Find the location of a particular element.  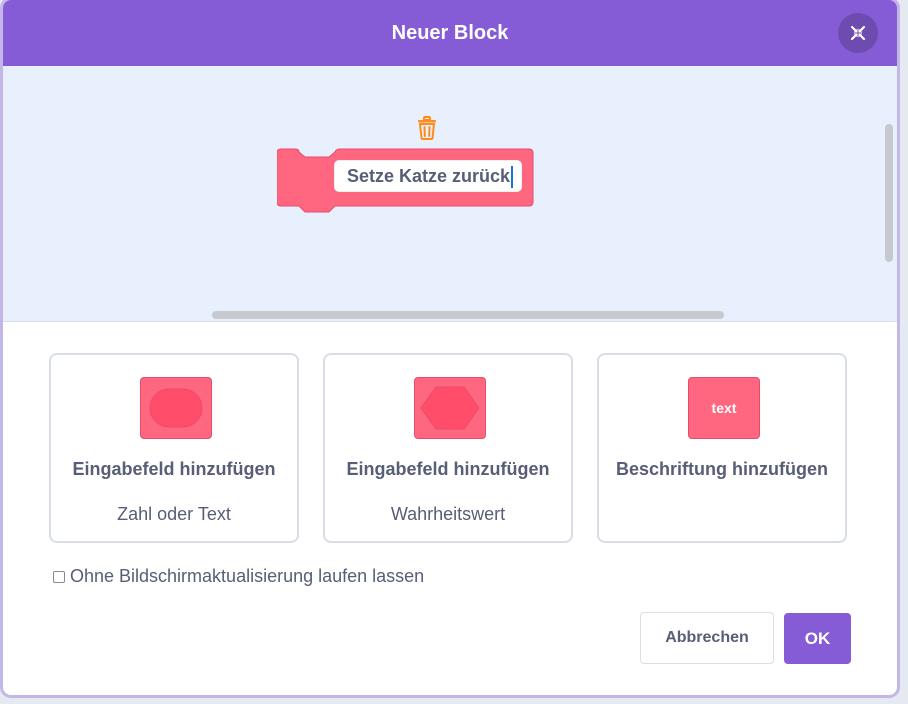

add-label-button: text Beschriftung hinzufügen is located at coordinates (722, 448).